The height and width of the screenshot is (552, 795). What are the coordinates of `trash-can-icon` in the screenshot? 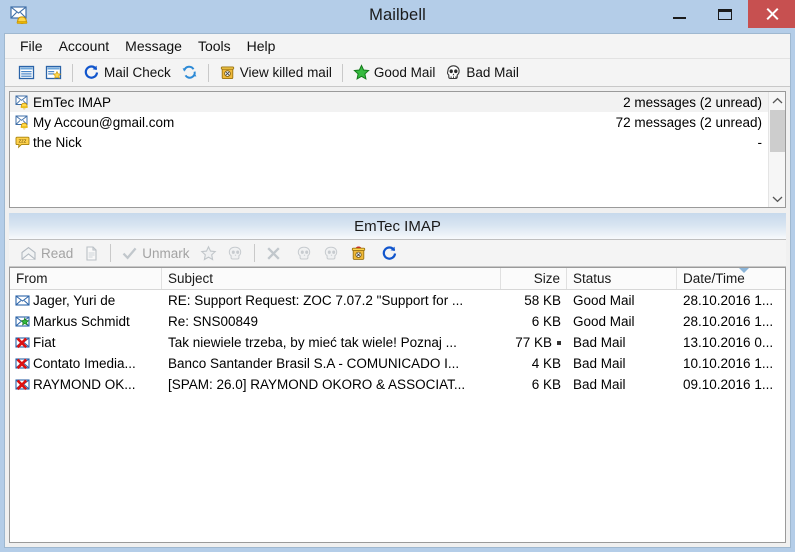 It's located at (227, 72).